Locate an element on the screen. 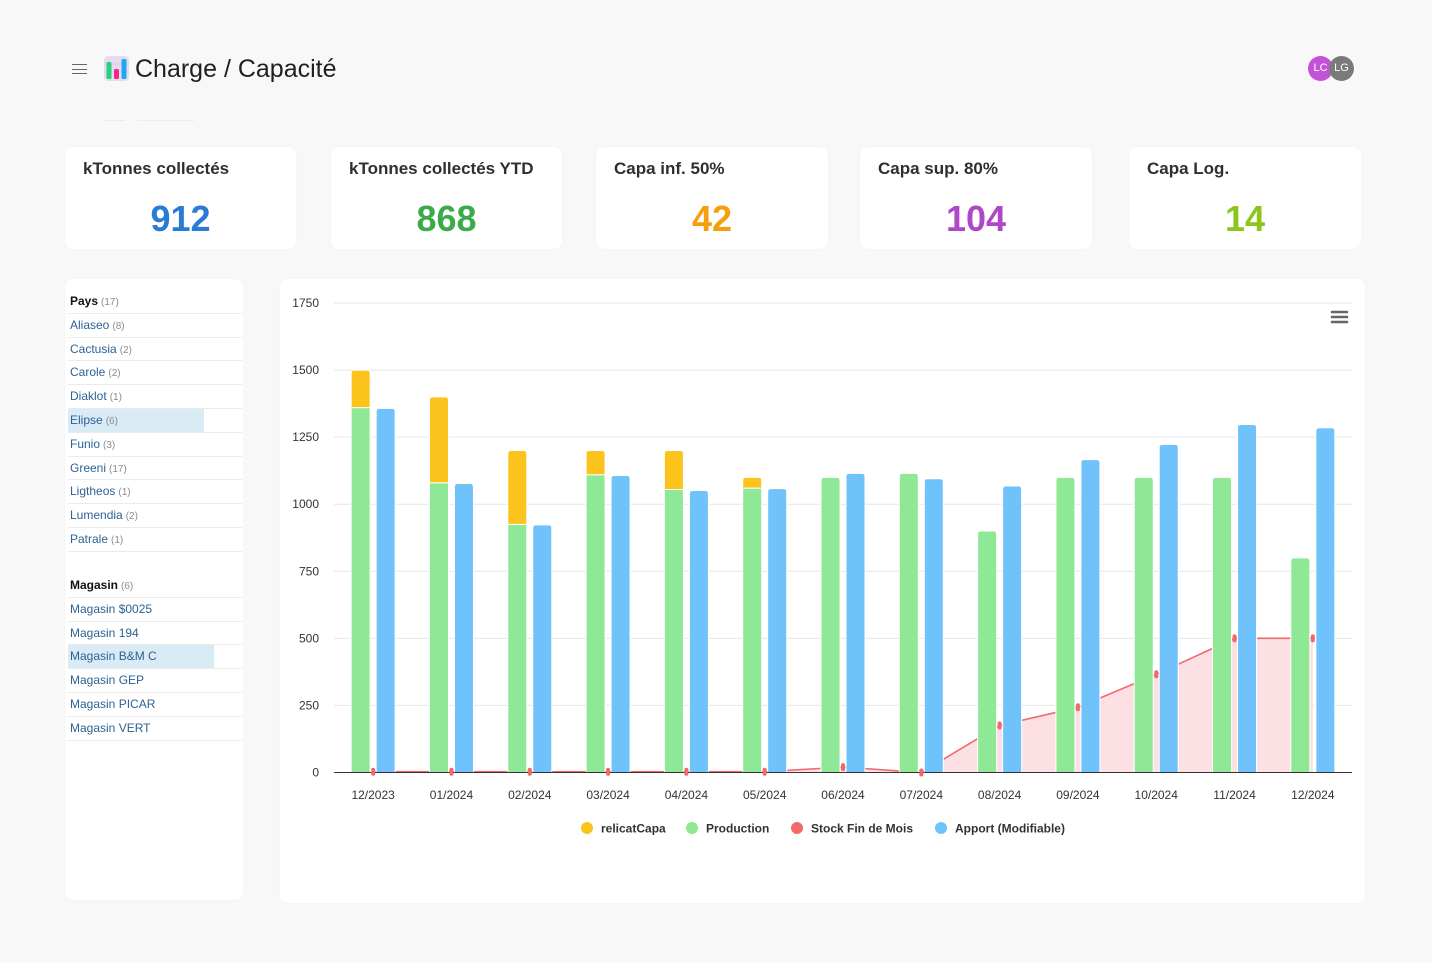 The width and height of the screenshot is (1432, 963). x-tick-label: 06/2024 is located at coordinates (843, 795).